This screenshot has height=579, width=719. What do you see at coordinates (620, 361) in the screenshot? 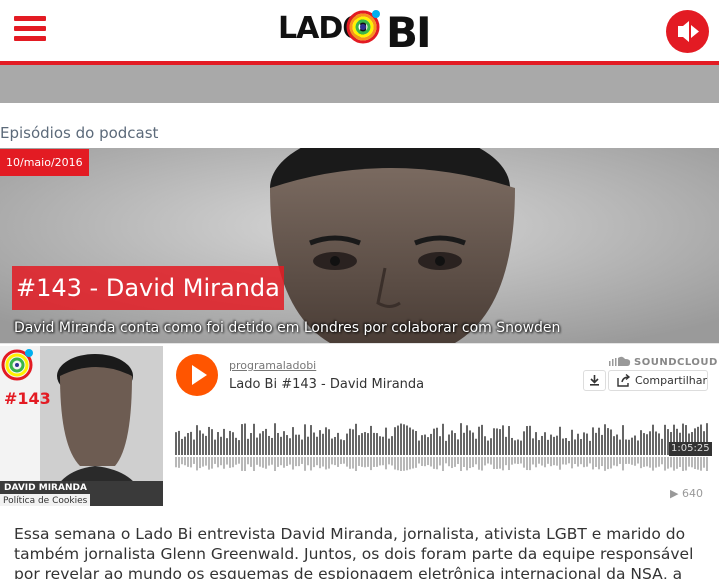
I see `soundcloud-cloud-icon` at bounding box center [620, 361].